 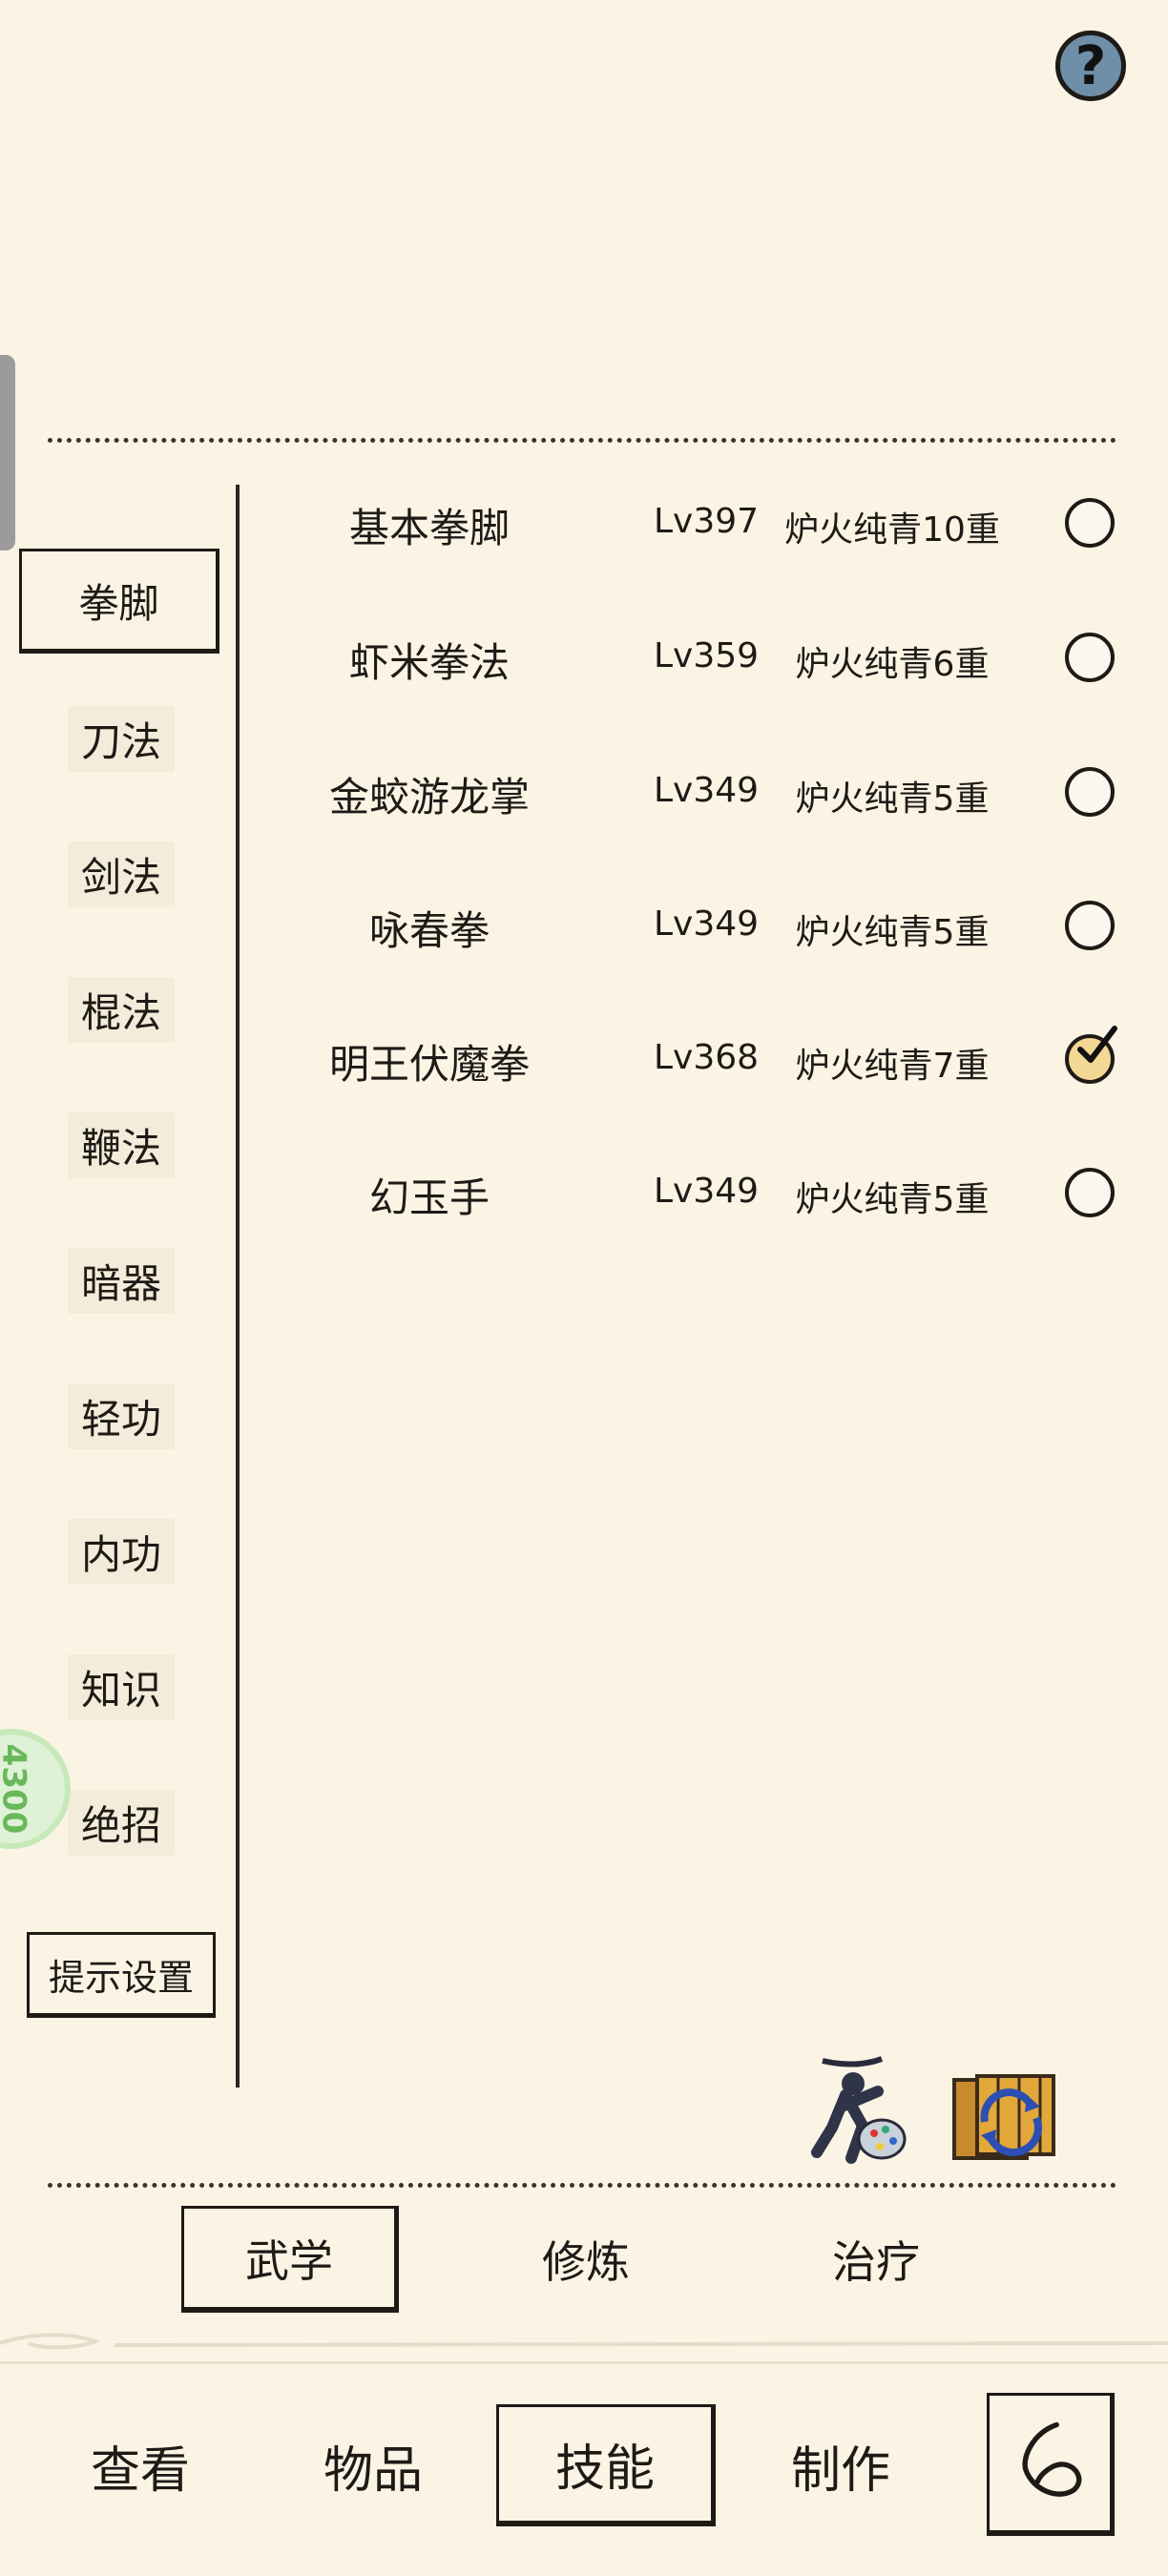 I want to click on book-swap-icon, so click(x=1005, y=2118).